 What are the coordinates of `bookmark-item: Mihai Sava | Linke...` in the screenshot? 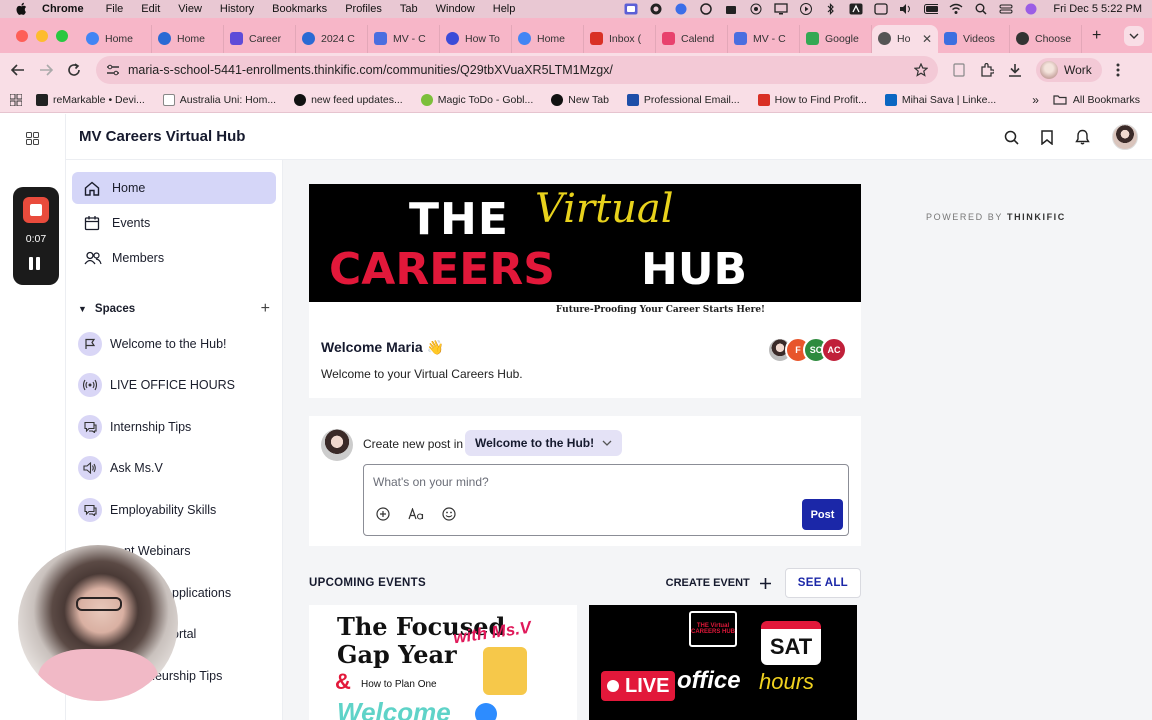 It's located at (940, 99).